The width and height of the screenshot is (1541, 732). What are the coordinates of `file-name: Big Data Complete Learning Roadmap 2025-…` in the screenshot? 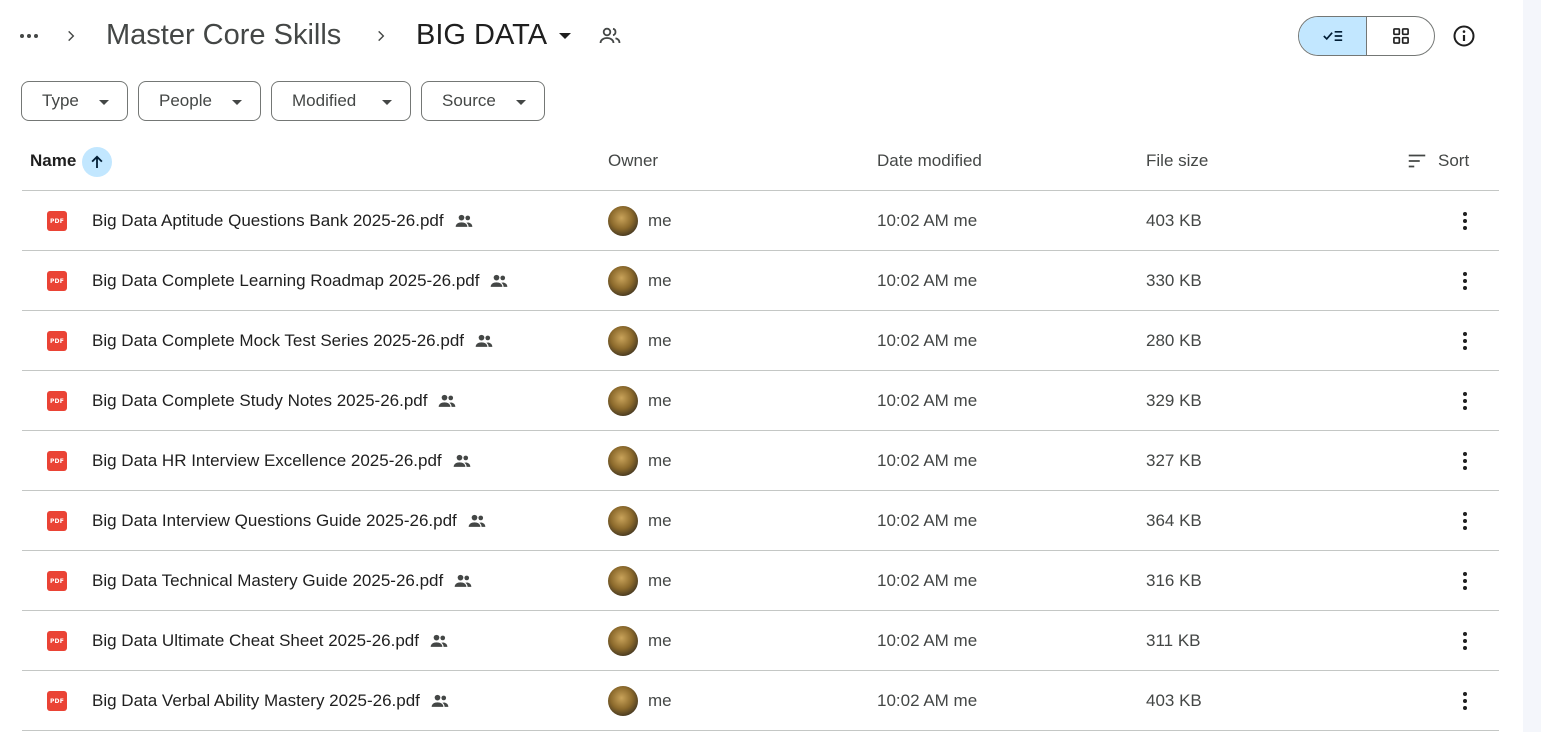 It's located at (300, 281).